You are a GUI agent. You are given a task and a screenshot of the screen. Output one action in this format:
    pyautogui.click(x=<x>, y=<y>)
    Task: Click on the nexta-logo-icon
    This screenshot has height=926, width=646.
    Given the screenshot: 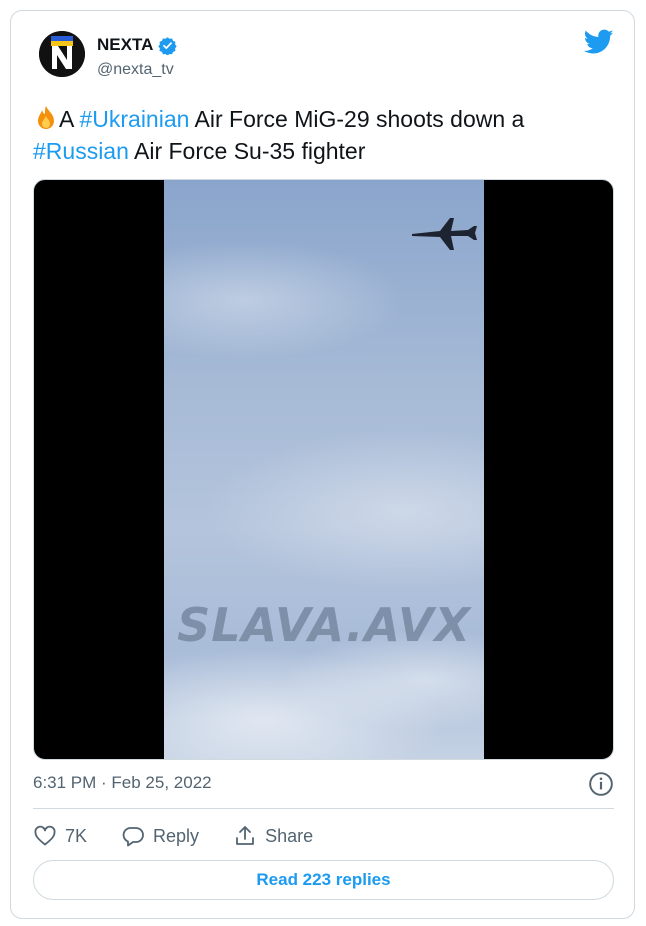 What is the action you would take?
    pyautogui.click(x=62, y=54)
    